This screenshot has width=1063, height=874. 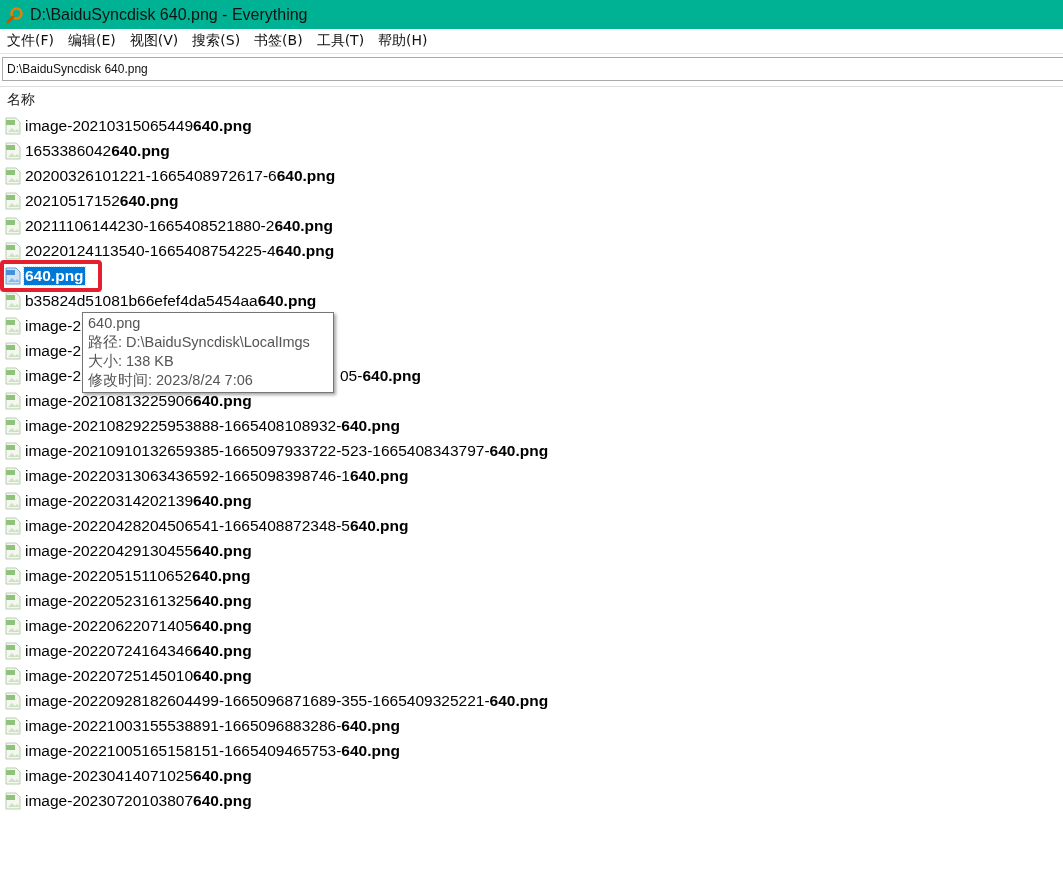 I want to click on file-name: 05-640.png, so click(x=380, y=375).